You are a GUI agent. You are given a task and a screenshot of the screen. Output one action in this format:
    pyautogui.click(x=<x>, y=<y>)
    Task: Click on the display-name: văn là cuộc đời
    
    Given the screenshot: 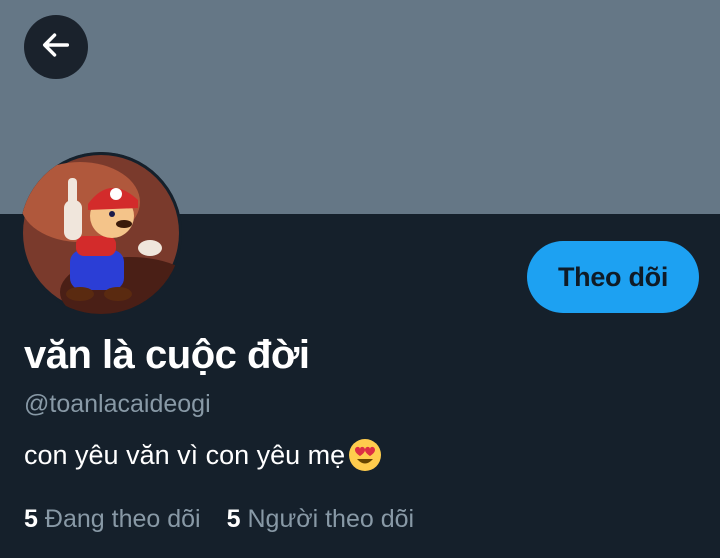 What is the action you would take?
    pyautogui.click(x=167, y=355)
    